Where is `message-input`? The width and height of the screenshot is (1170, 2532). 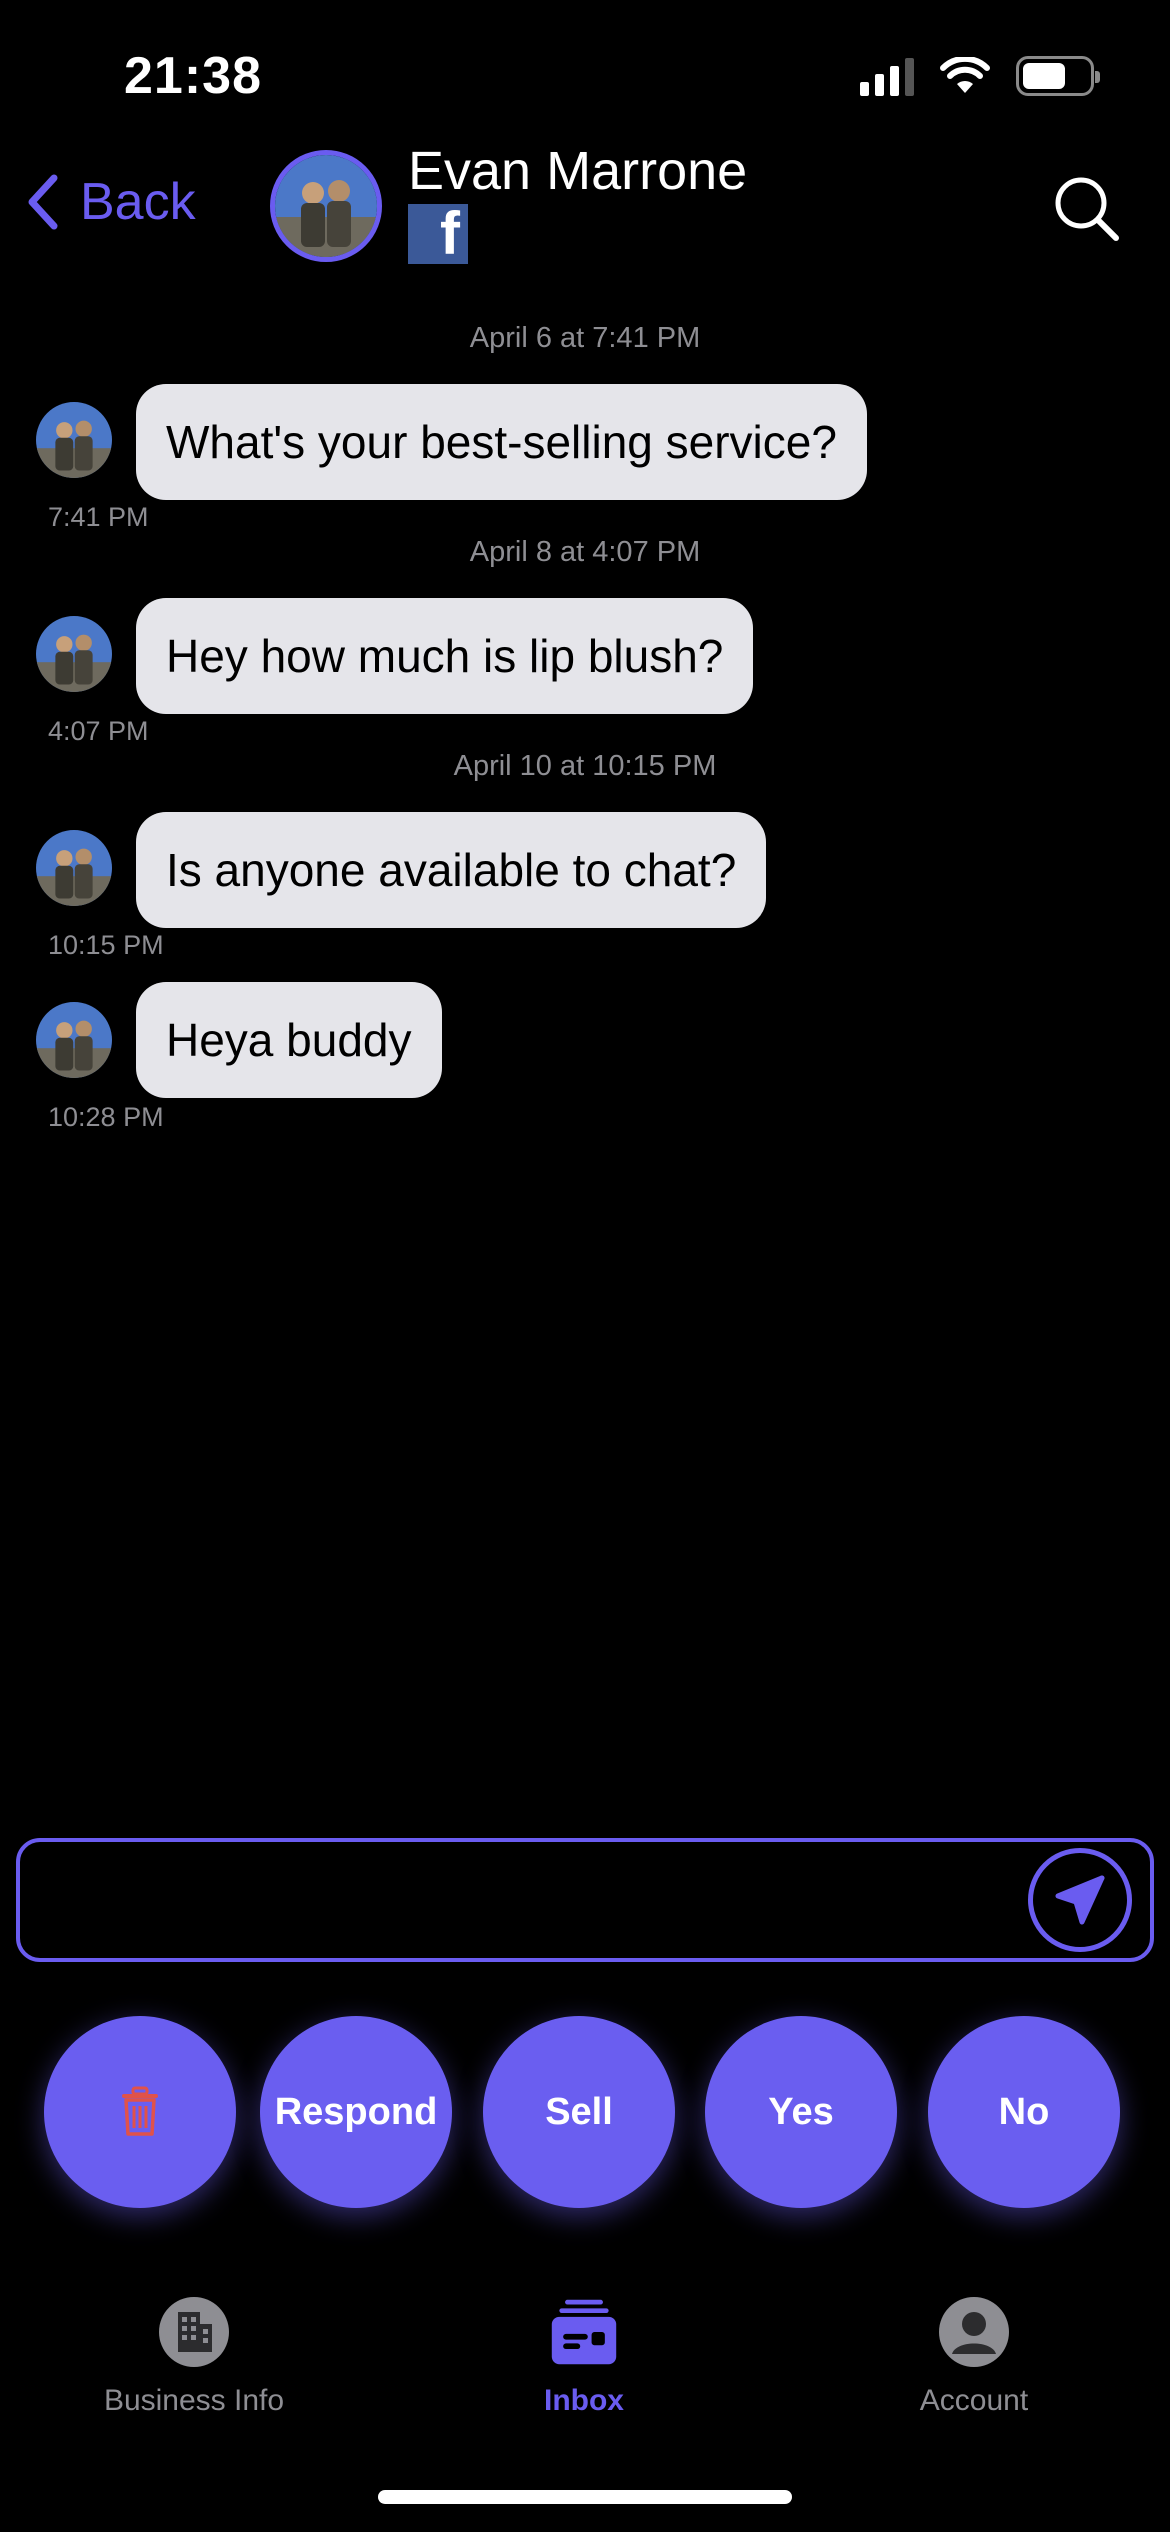
message-input is located at coordinates (585, 1900).